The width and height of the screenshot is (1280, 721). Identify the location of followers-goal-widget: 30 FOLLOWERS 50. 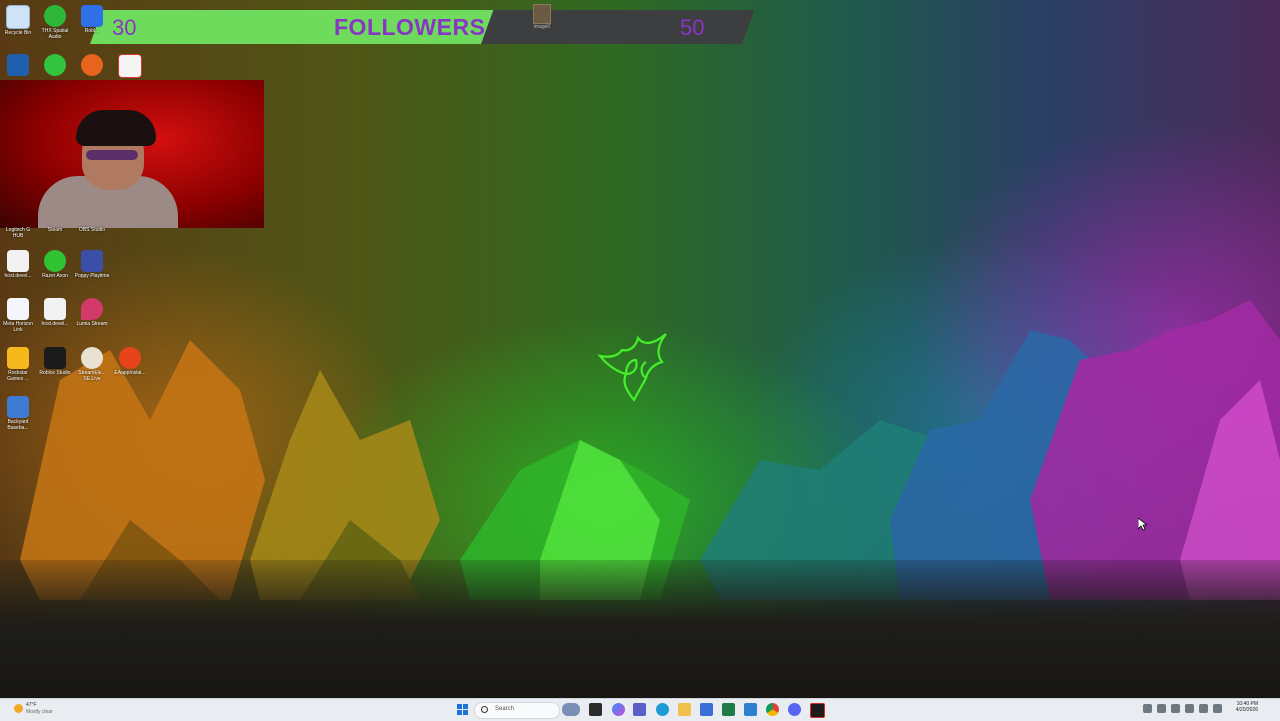
(422, 27).